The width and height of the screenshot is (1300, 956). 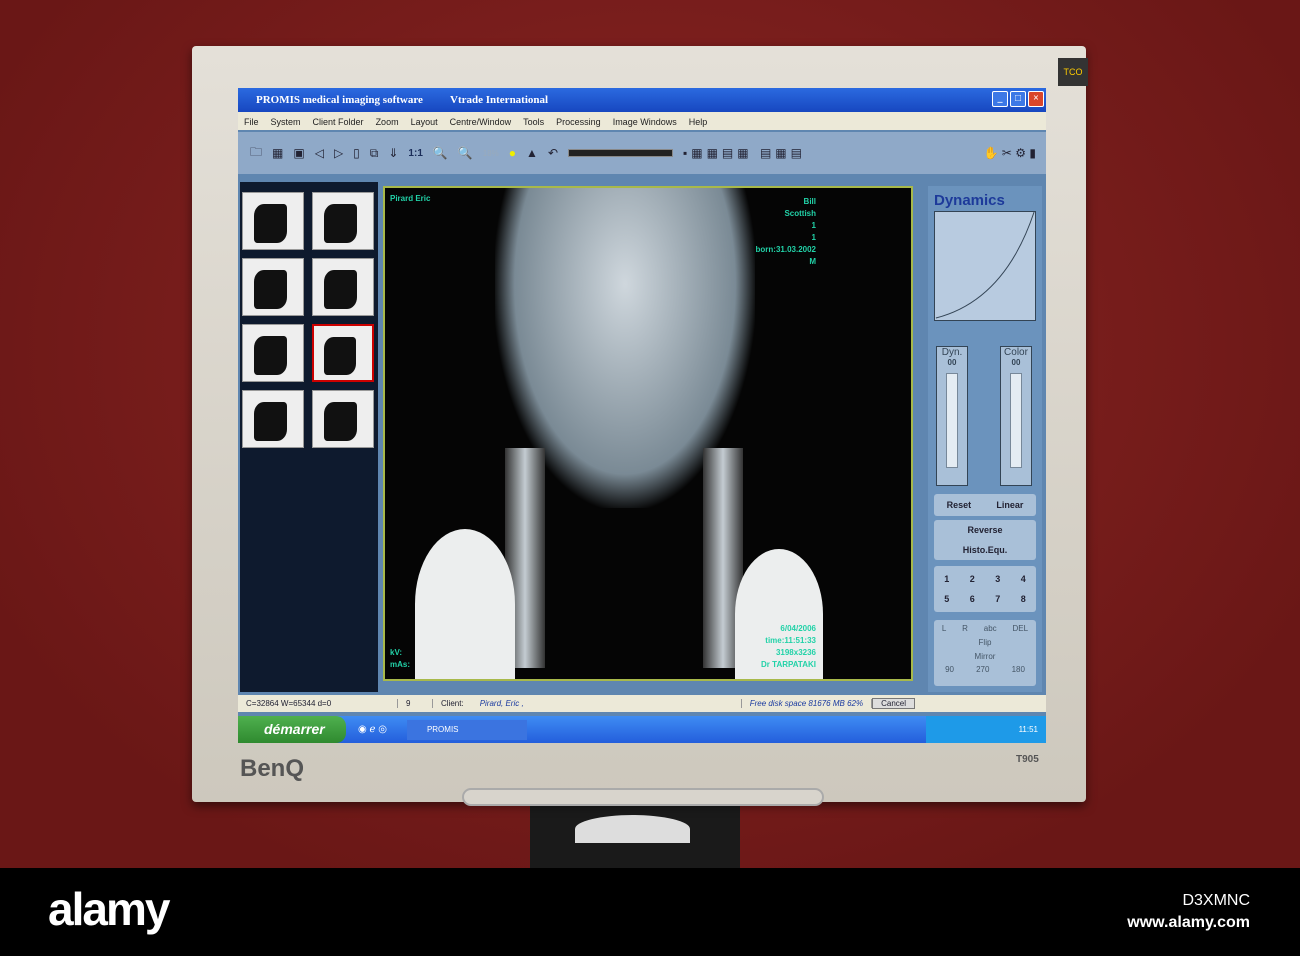 What do you see at coordinates (807, 703) in the screenshot?
I see `disk-space: Free disk space 81676 MB 62%` at bounding box center [807, 703].